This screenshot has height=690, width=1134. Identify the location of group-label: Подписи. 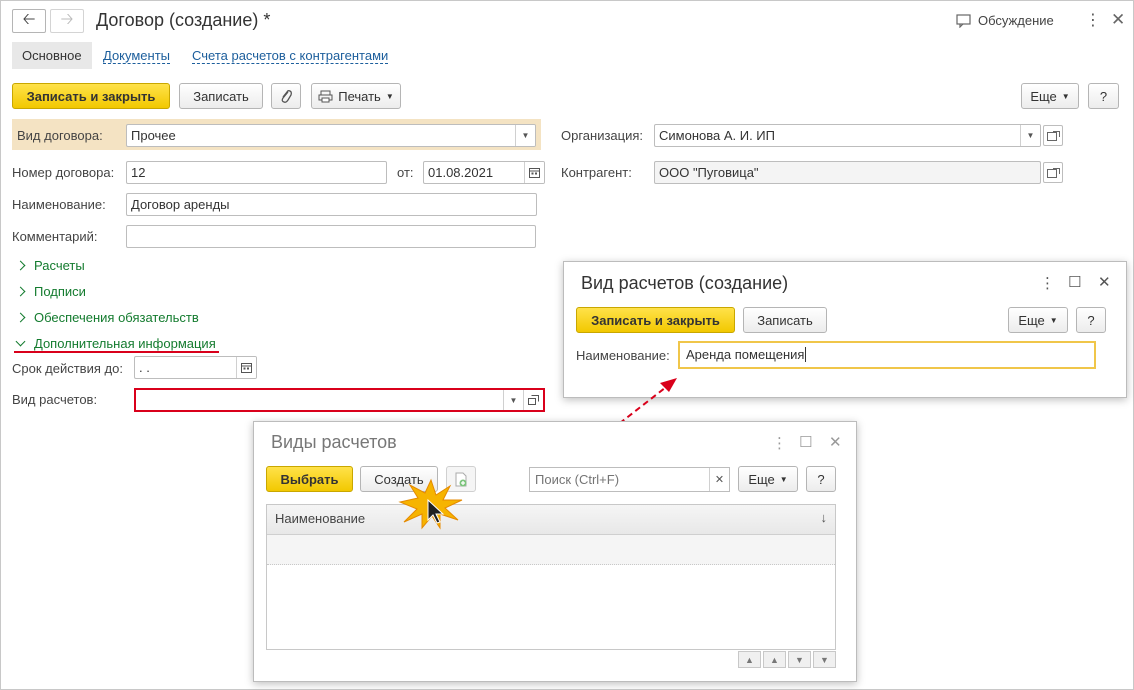
(60, 291).